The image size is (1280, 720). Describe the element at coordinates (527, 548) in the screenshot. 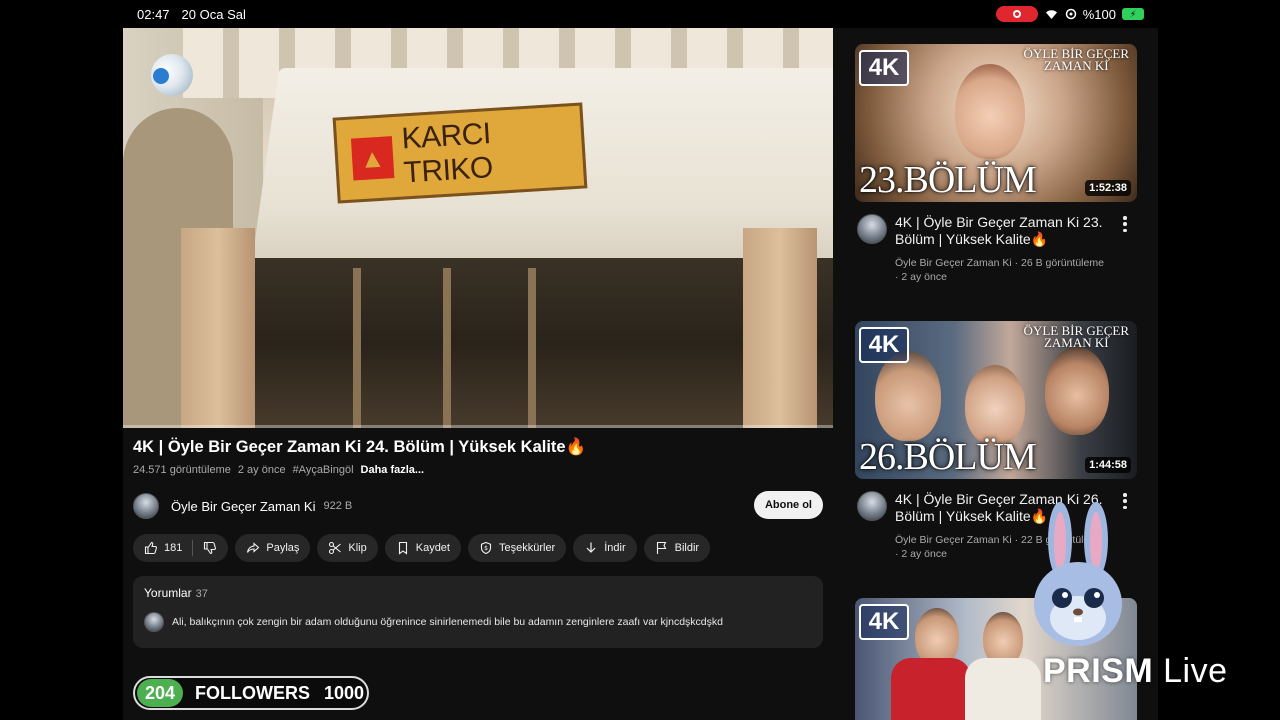

I see `thanks-label: Teşekkürler` at that location.